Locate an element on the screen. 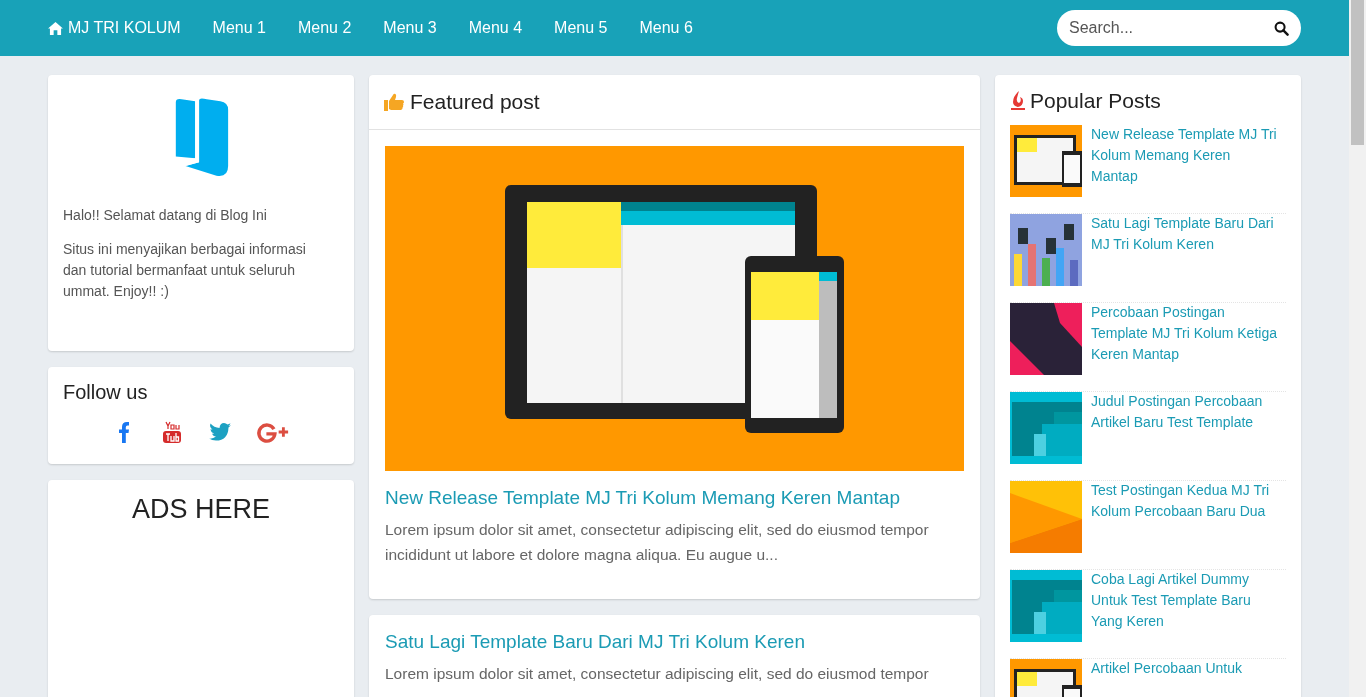 The image size is (1366, 697). youtube-icon is located at coordinates (172, 432).